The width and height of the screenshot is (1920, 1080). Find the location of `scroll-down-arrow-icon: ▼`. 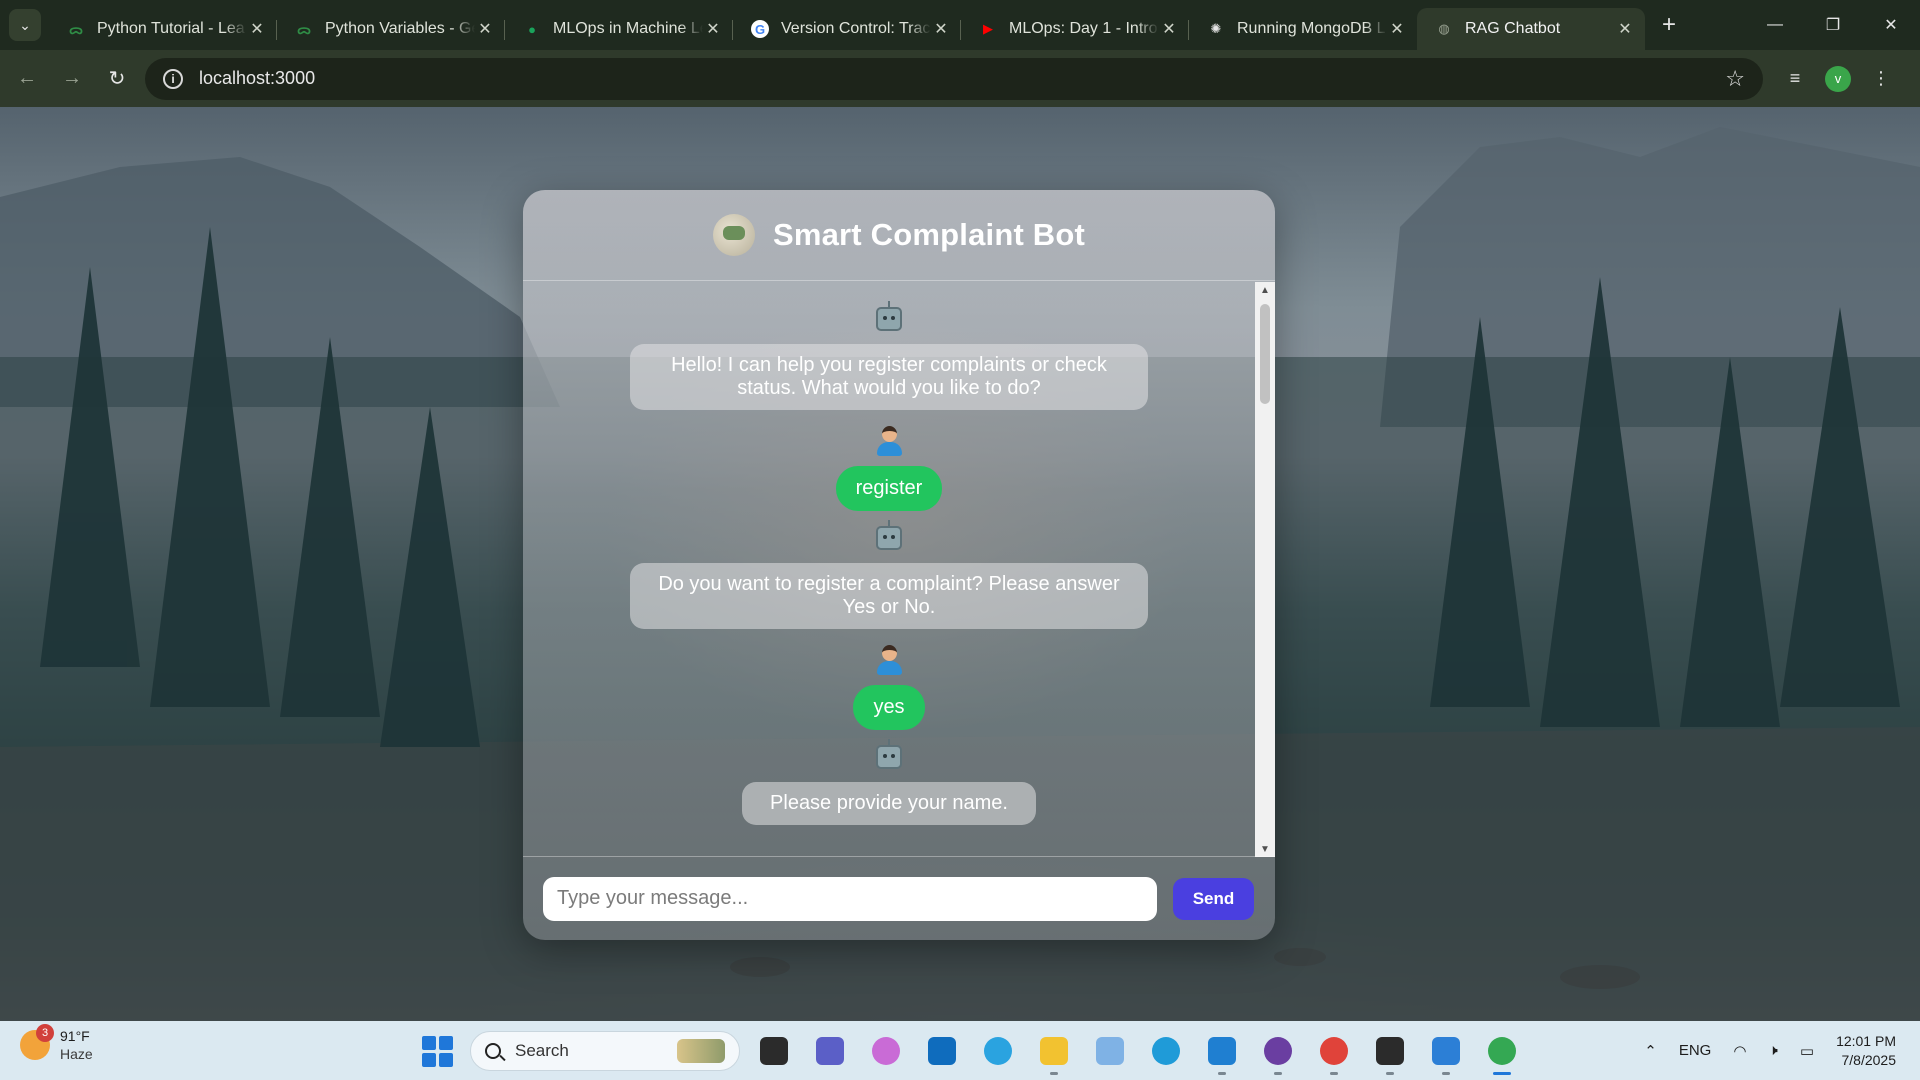

scroll-down-arrow-icon: ▼ is located at coordinates (1265, 849).